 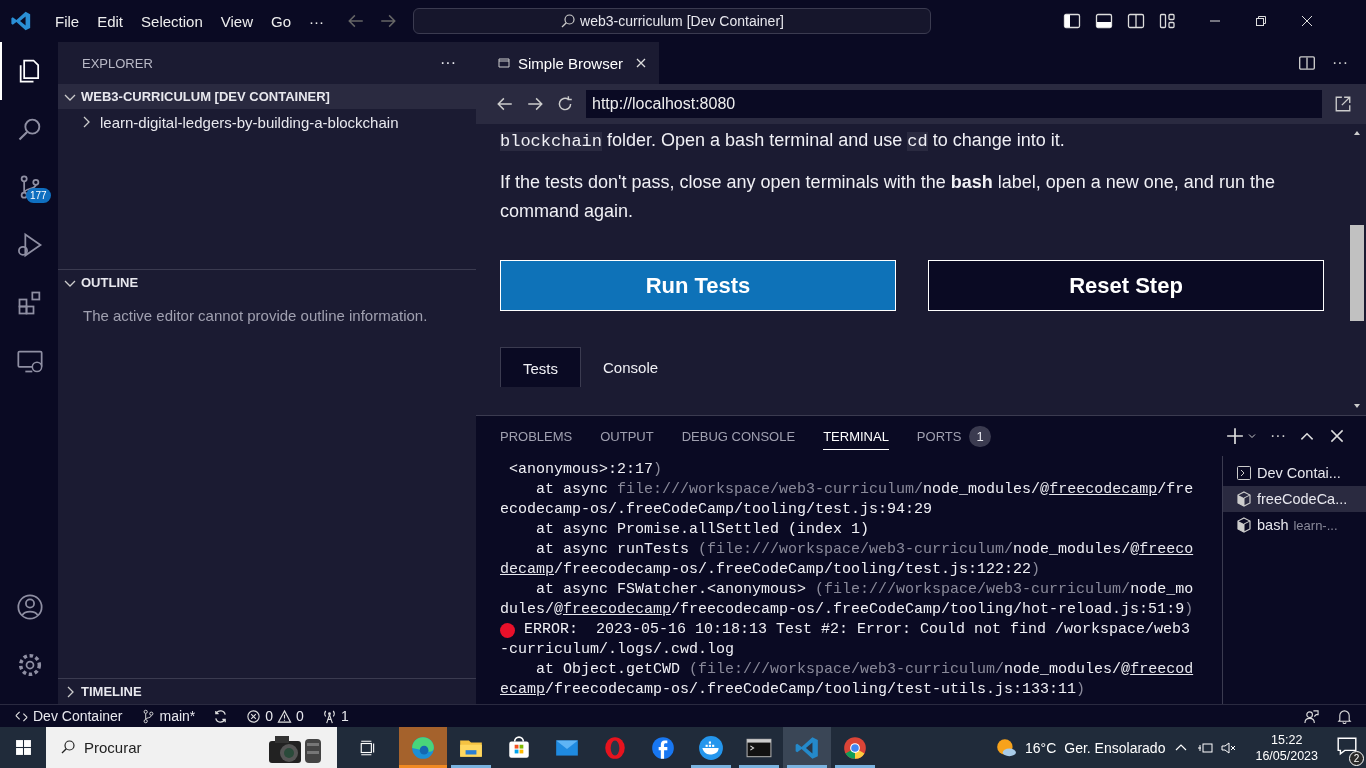 What do you see at coordinates (536, 436) in the screenshot?
I see `panel-tab: PROBLEMS` at bounding box center [536, 436].